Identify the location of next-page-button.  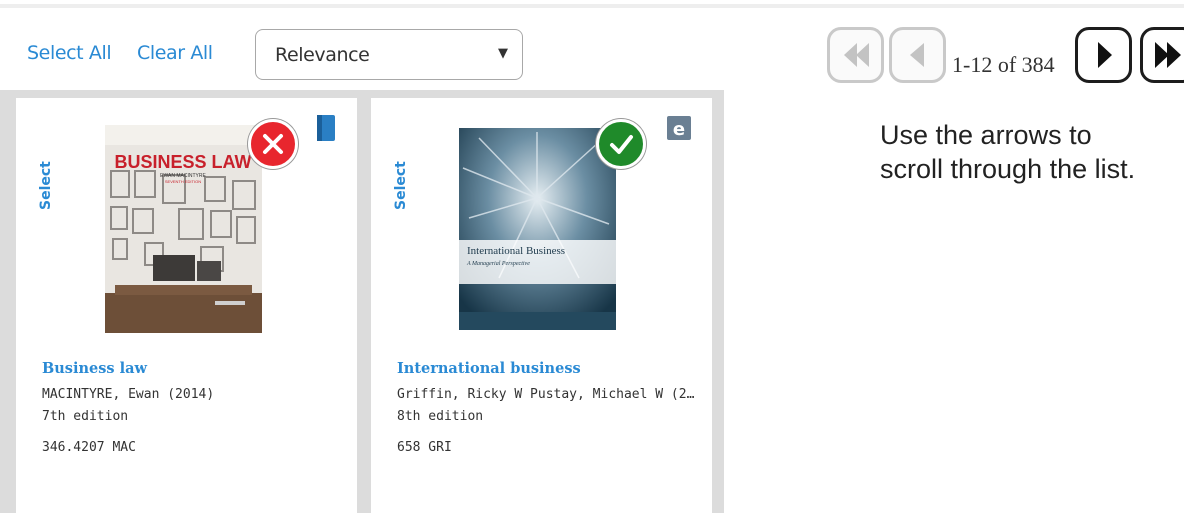
(1103, 55).